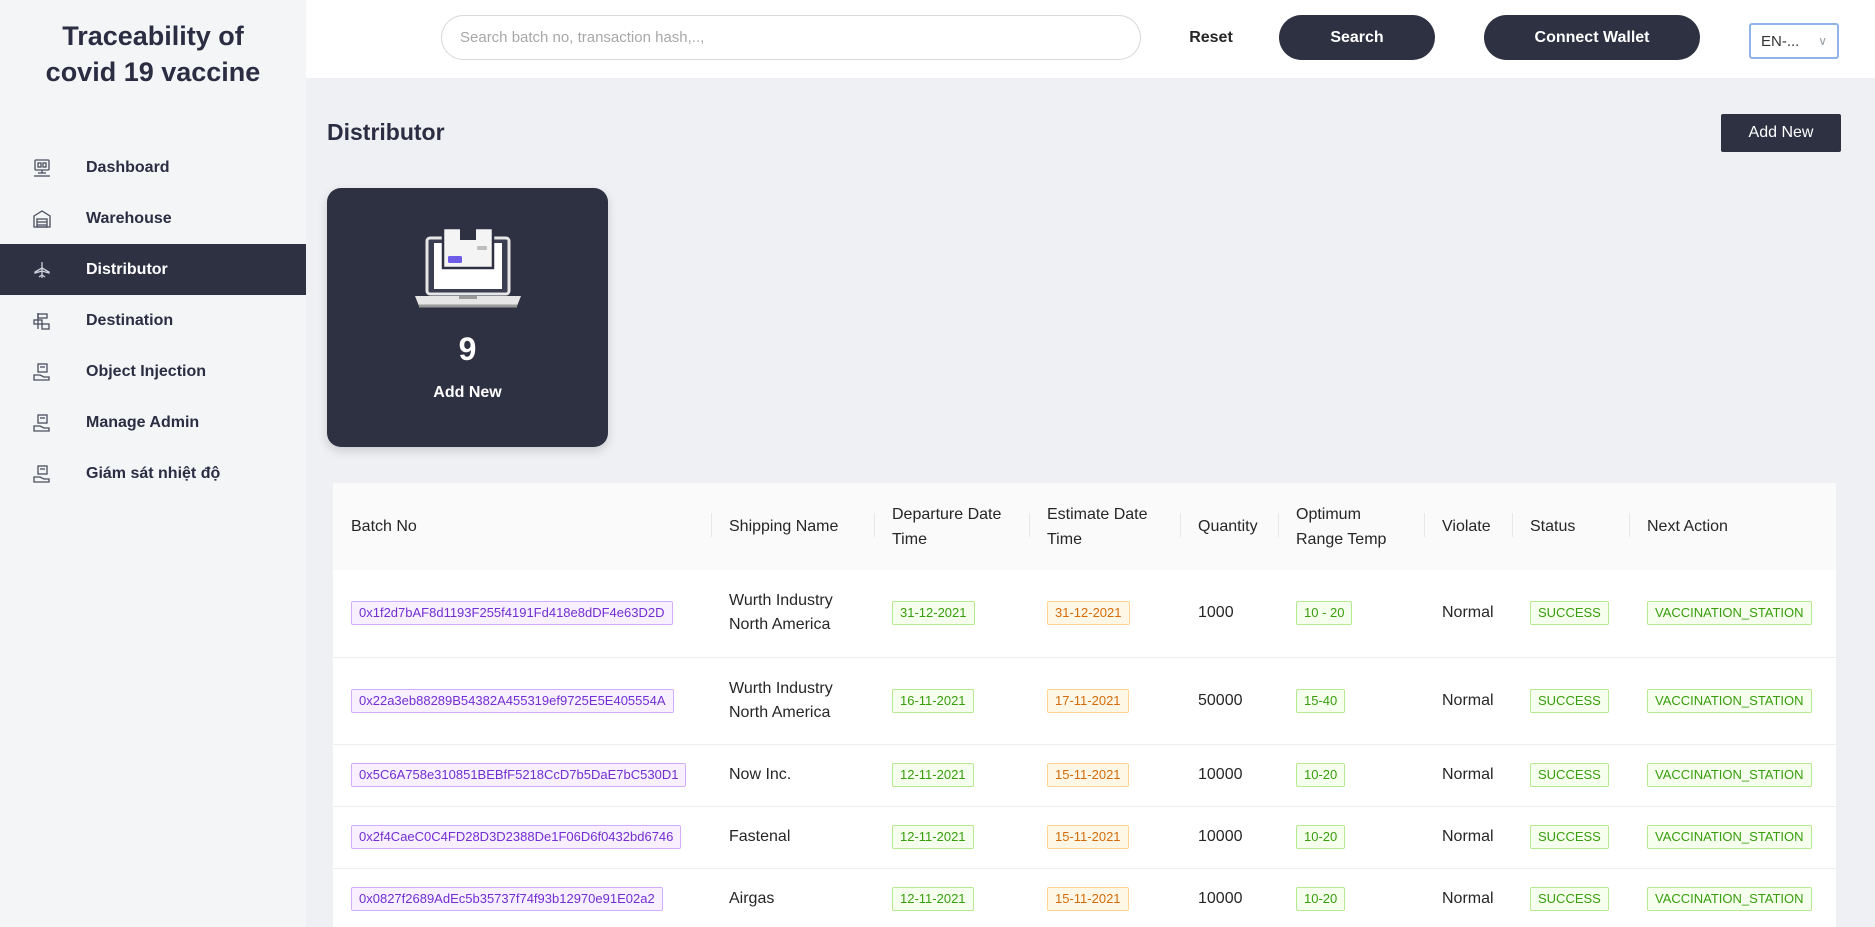 The image size is (1875, 927). Describe the element at coordinates (933, 613) in the screenshot. I see `departure-date-tag: 31-12-2021` at that location.